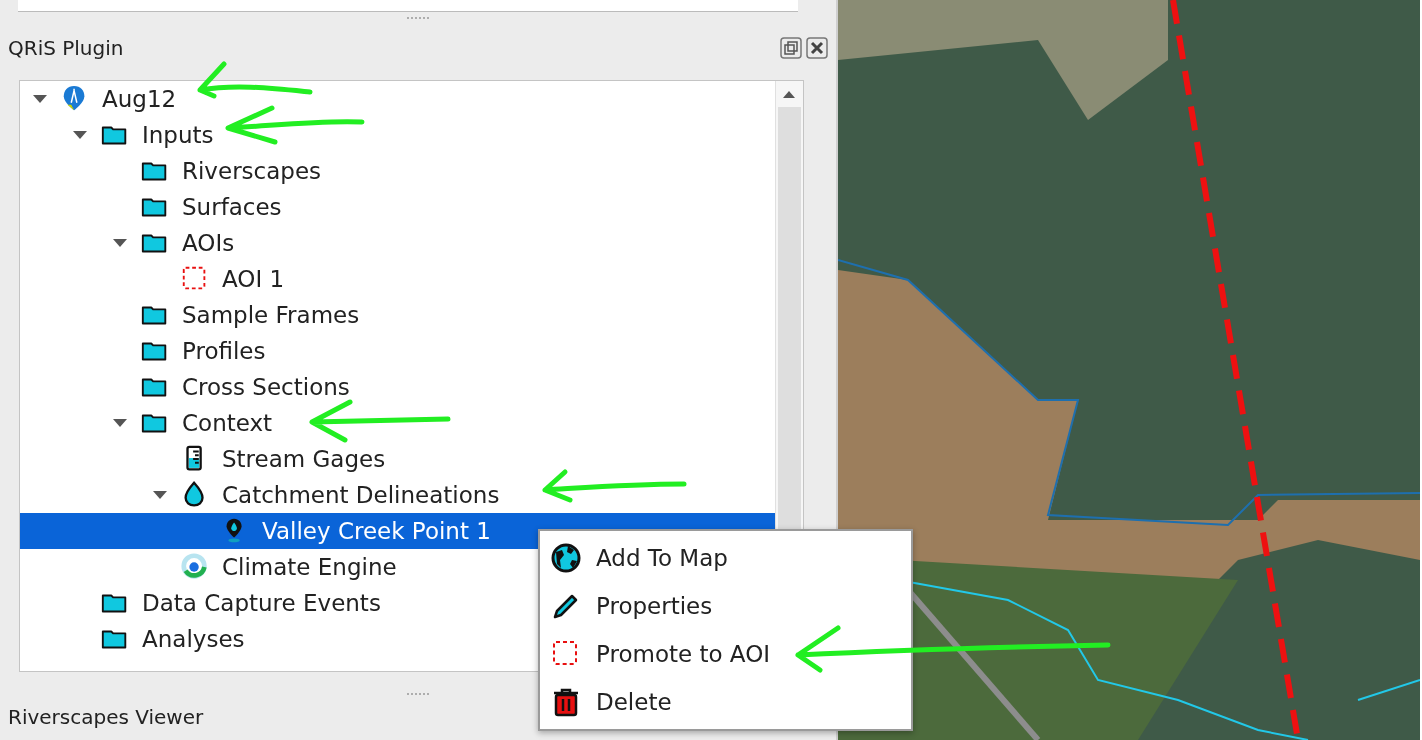 The height and width of the screenshot is (740, 1422). What do you see at coordinates (361, 495) in the screenshot?
I see `tree-item-label: Catchment Delineations` at bounding box center [361, 495].